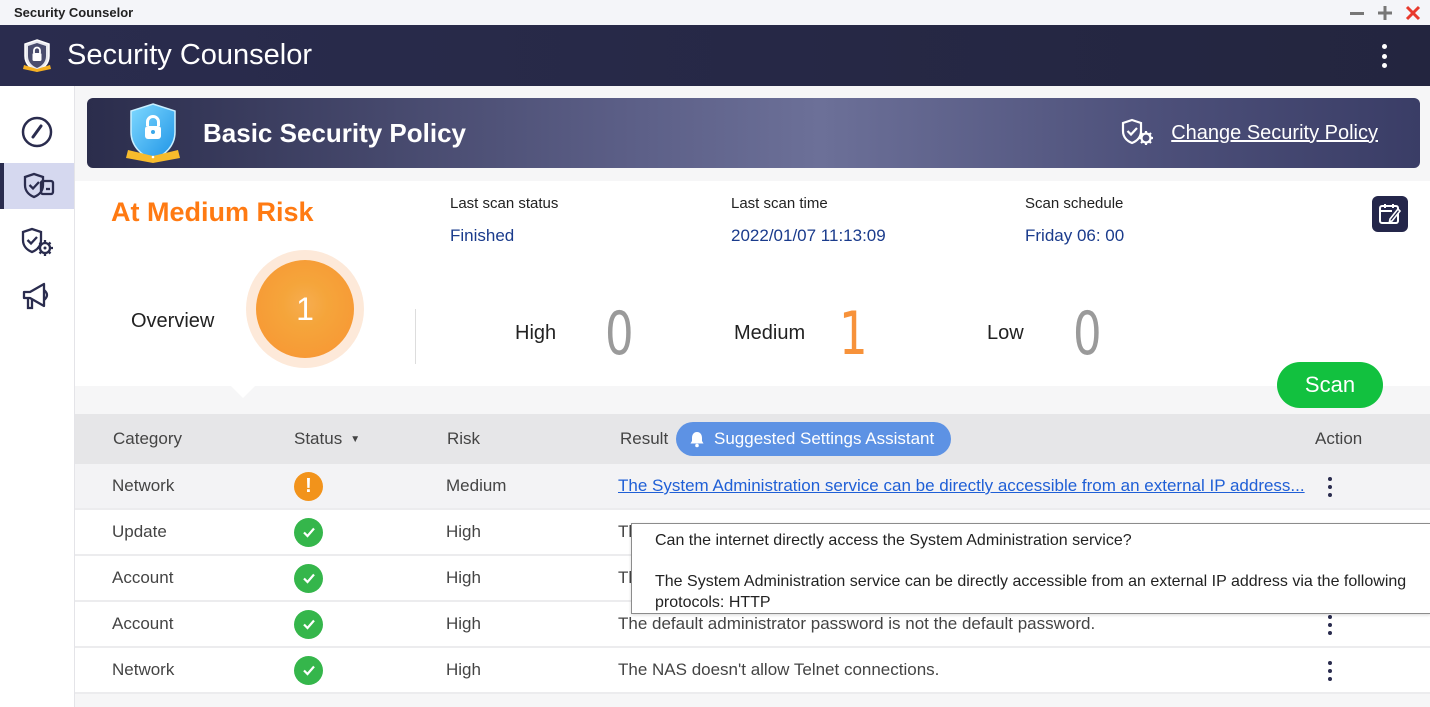 The image size is (1430, 707). What do you see at coordinates (482, 235) in the screenshot?
I see `last-scan-status-value: Finished` at bounding box center [482, 235].